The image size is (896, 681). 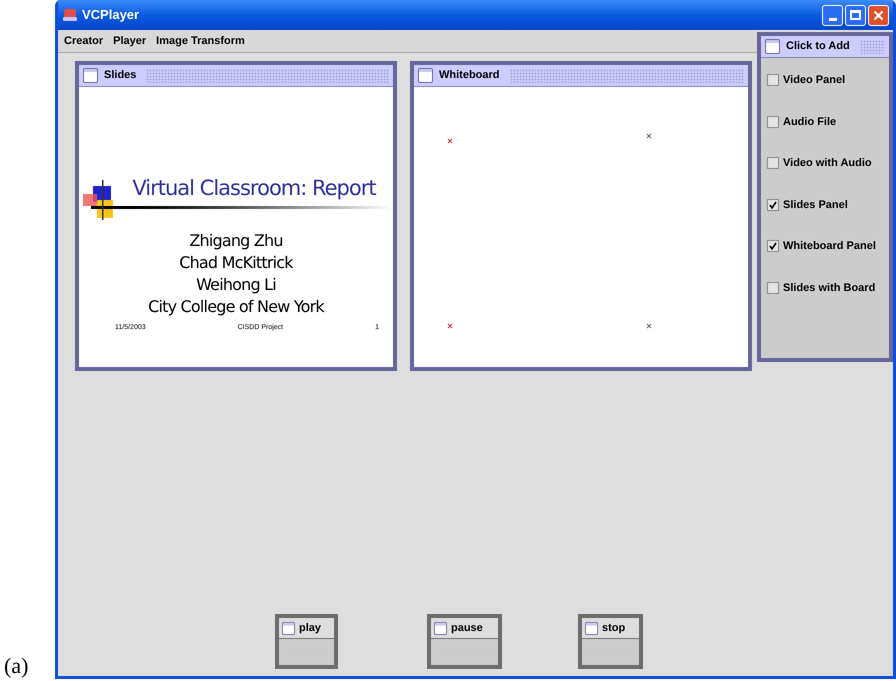 I want to click on checkbox-label: Whiteboard Panel, so click(x=829, y=246).